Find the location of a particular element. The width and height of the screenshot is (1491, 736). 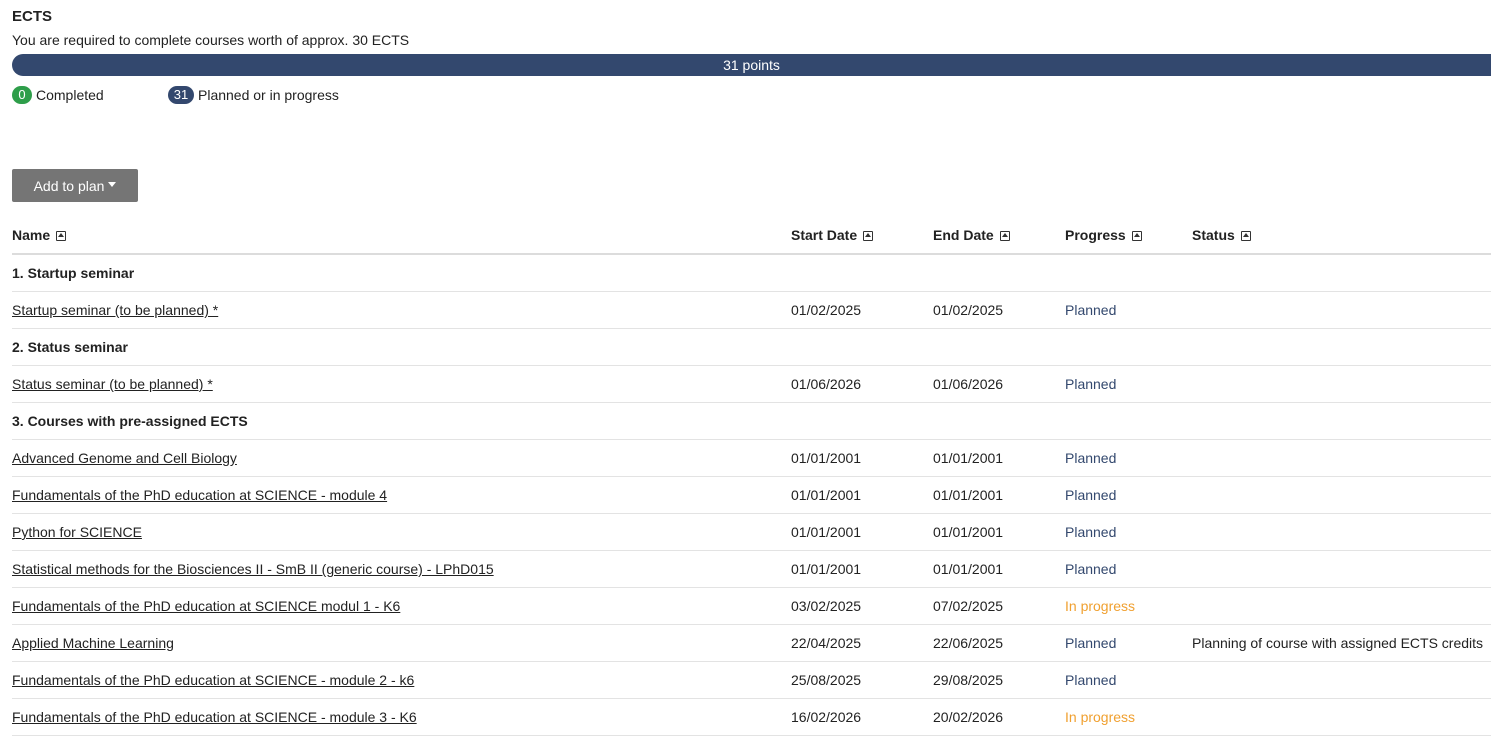

completed-label: Completed is located at coordinates (70, 95).